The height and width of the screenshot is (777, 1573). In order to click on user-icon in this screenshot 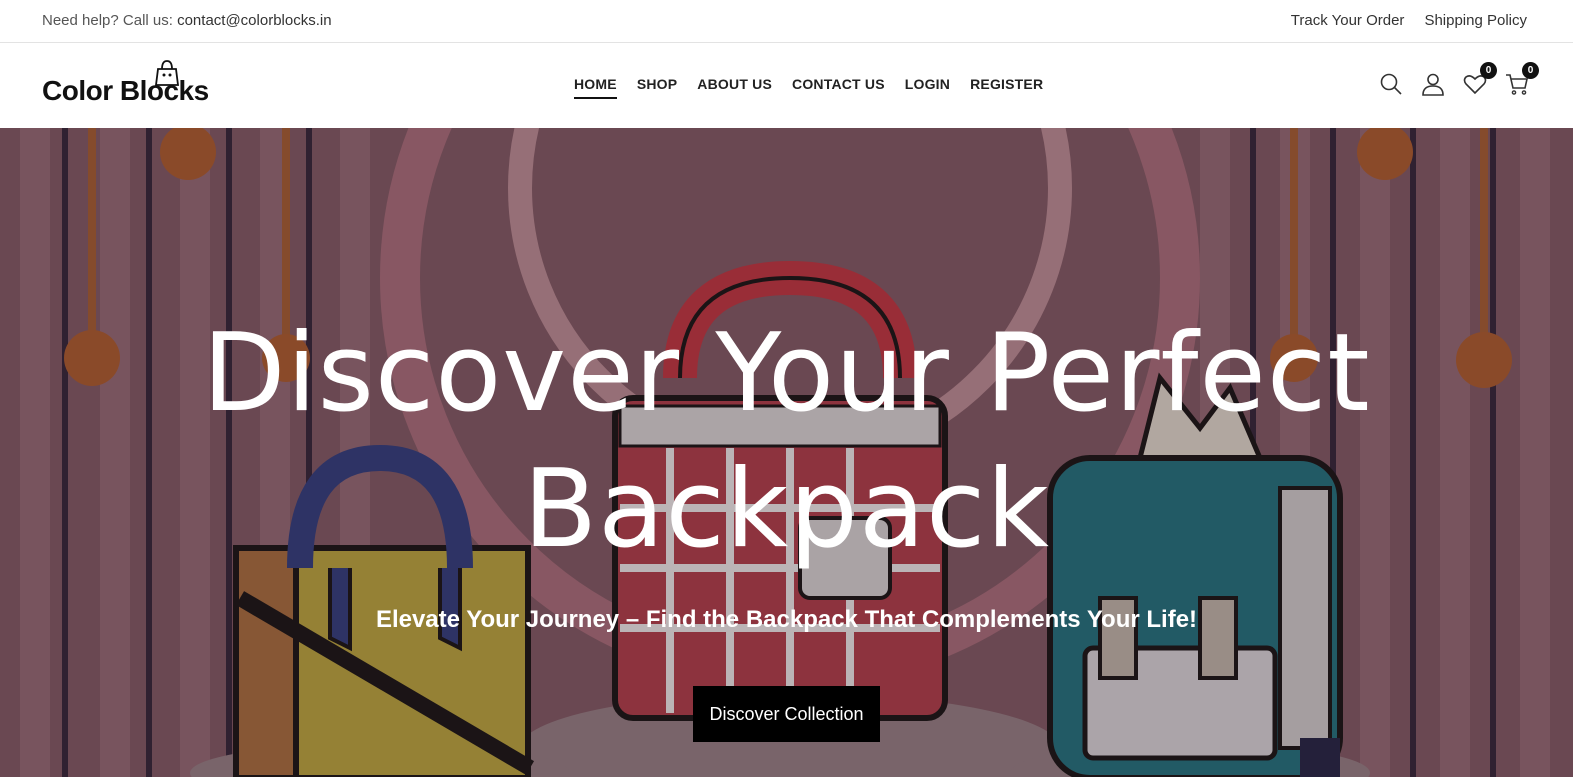, I will do `click(1433, 84)`.